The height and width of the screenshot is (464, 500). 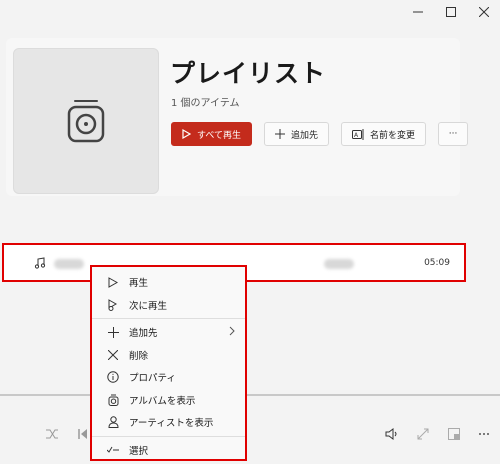 I want to click on shuffle-icon, so click(x=52, y=434).